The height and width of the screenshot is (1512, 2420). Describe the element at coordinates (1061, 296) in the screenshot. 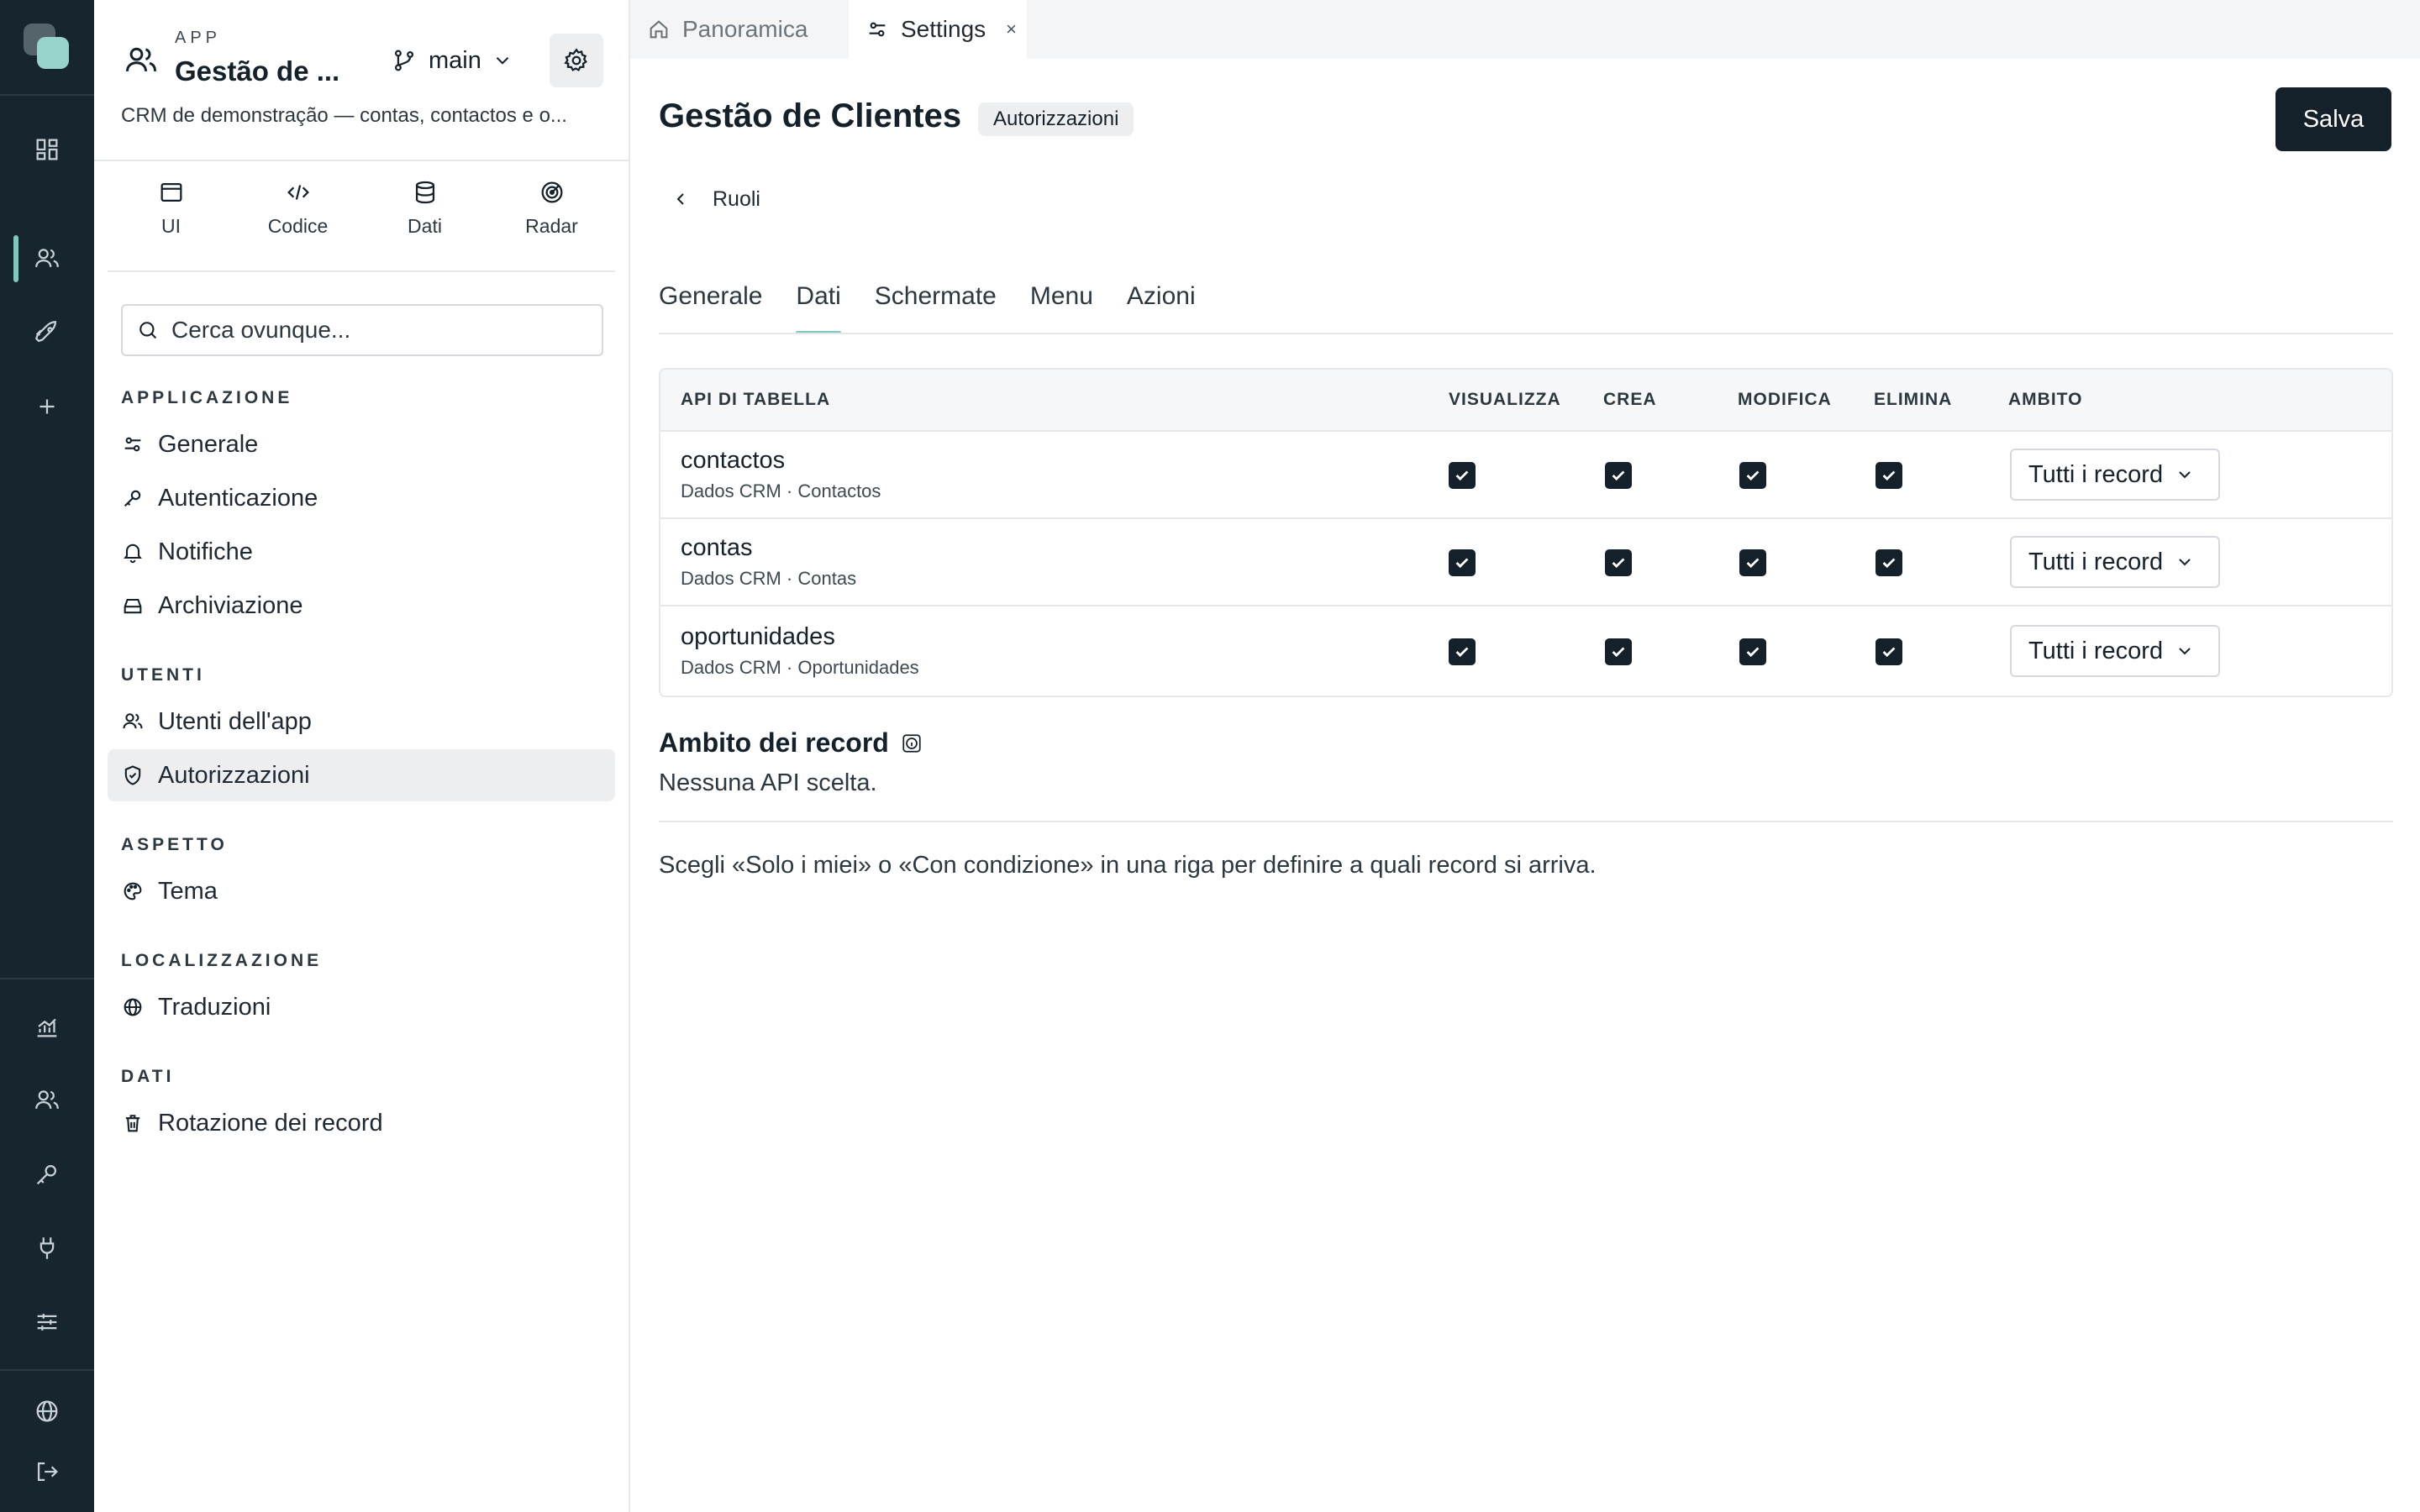

I see `tab-label: Menu` at that location.